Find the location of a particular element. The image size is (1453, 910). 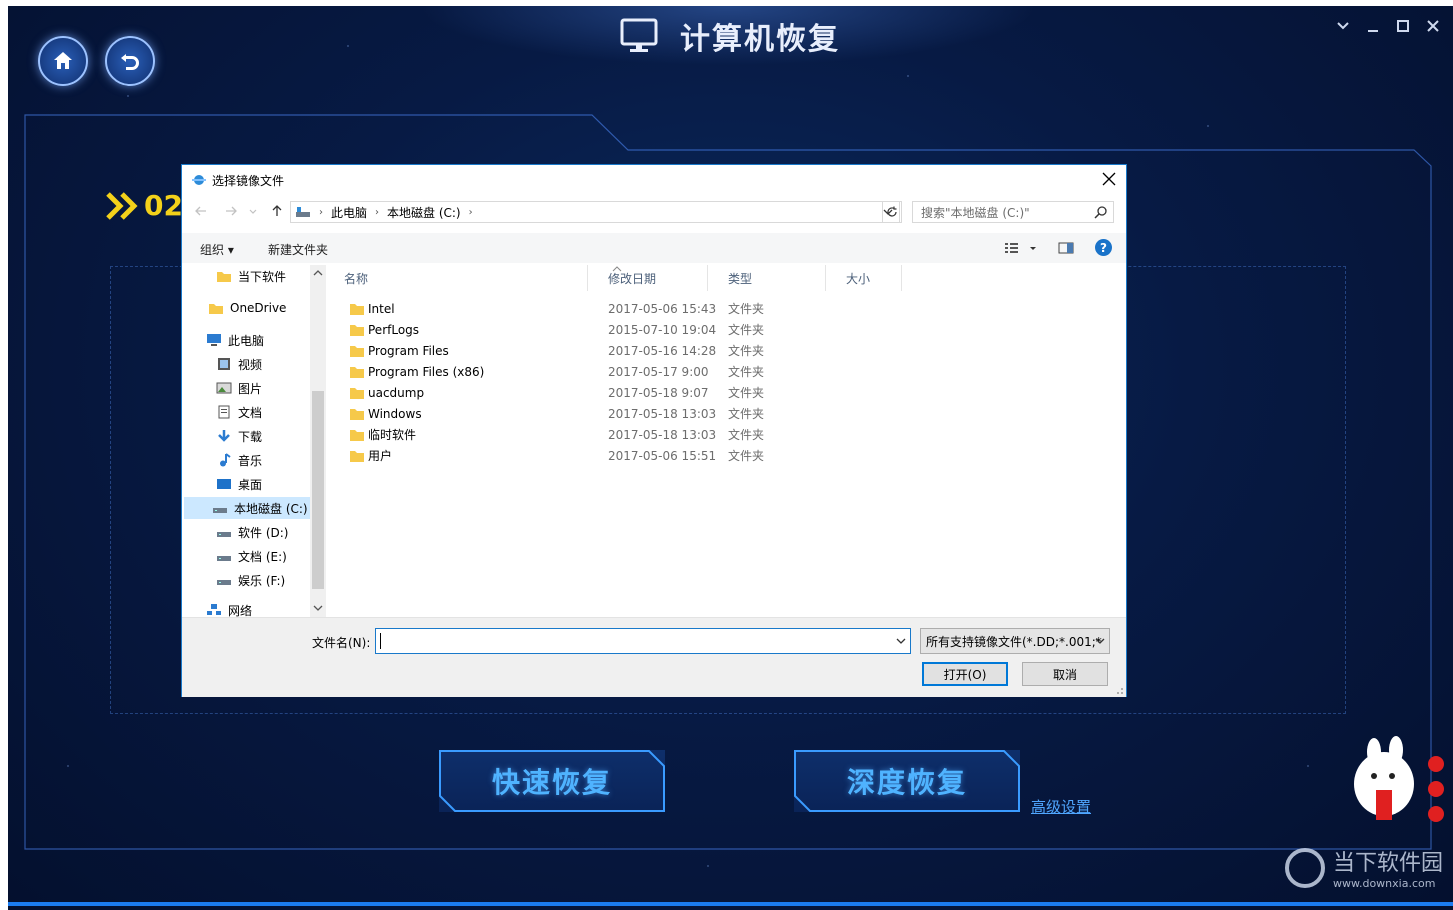

tree-item-13: 网络 is located at coordinates (229, 608).